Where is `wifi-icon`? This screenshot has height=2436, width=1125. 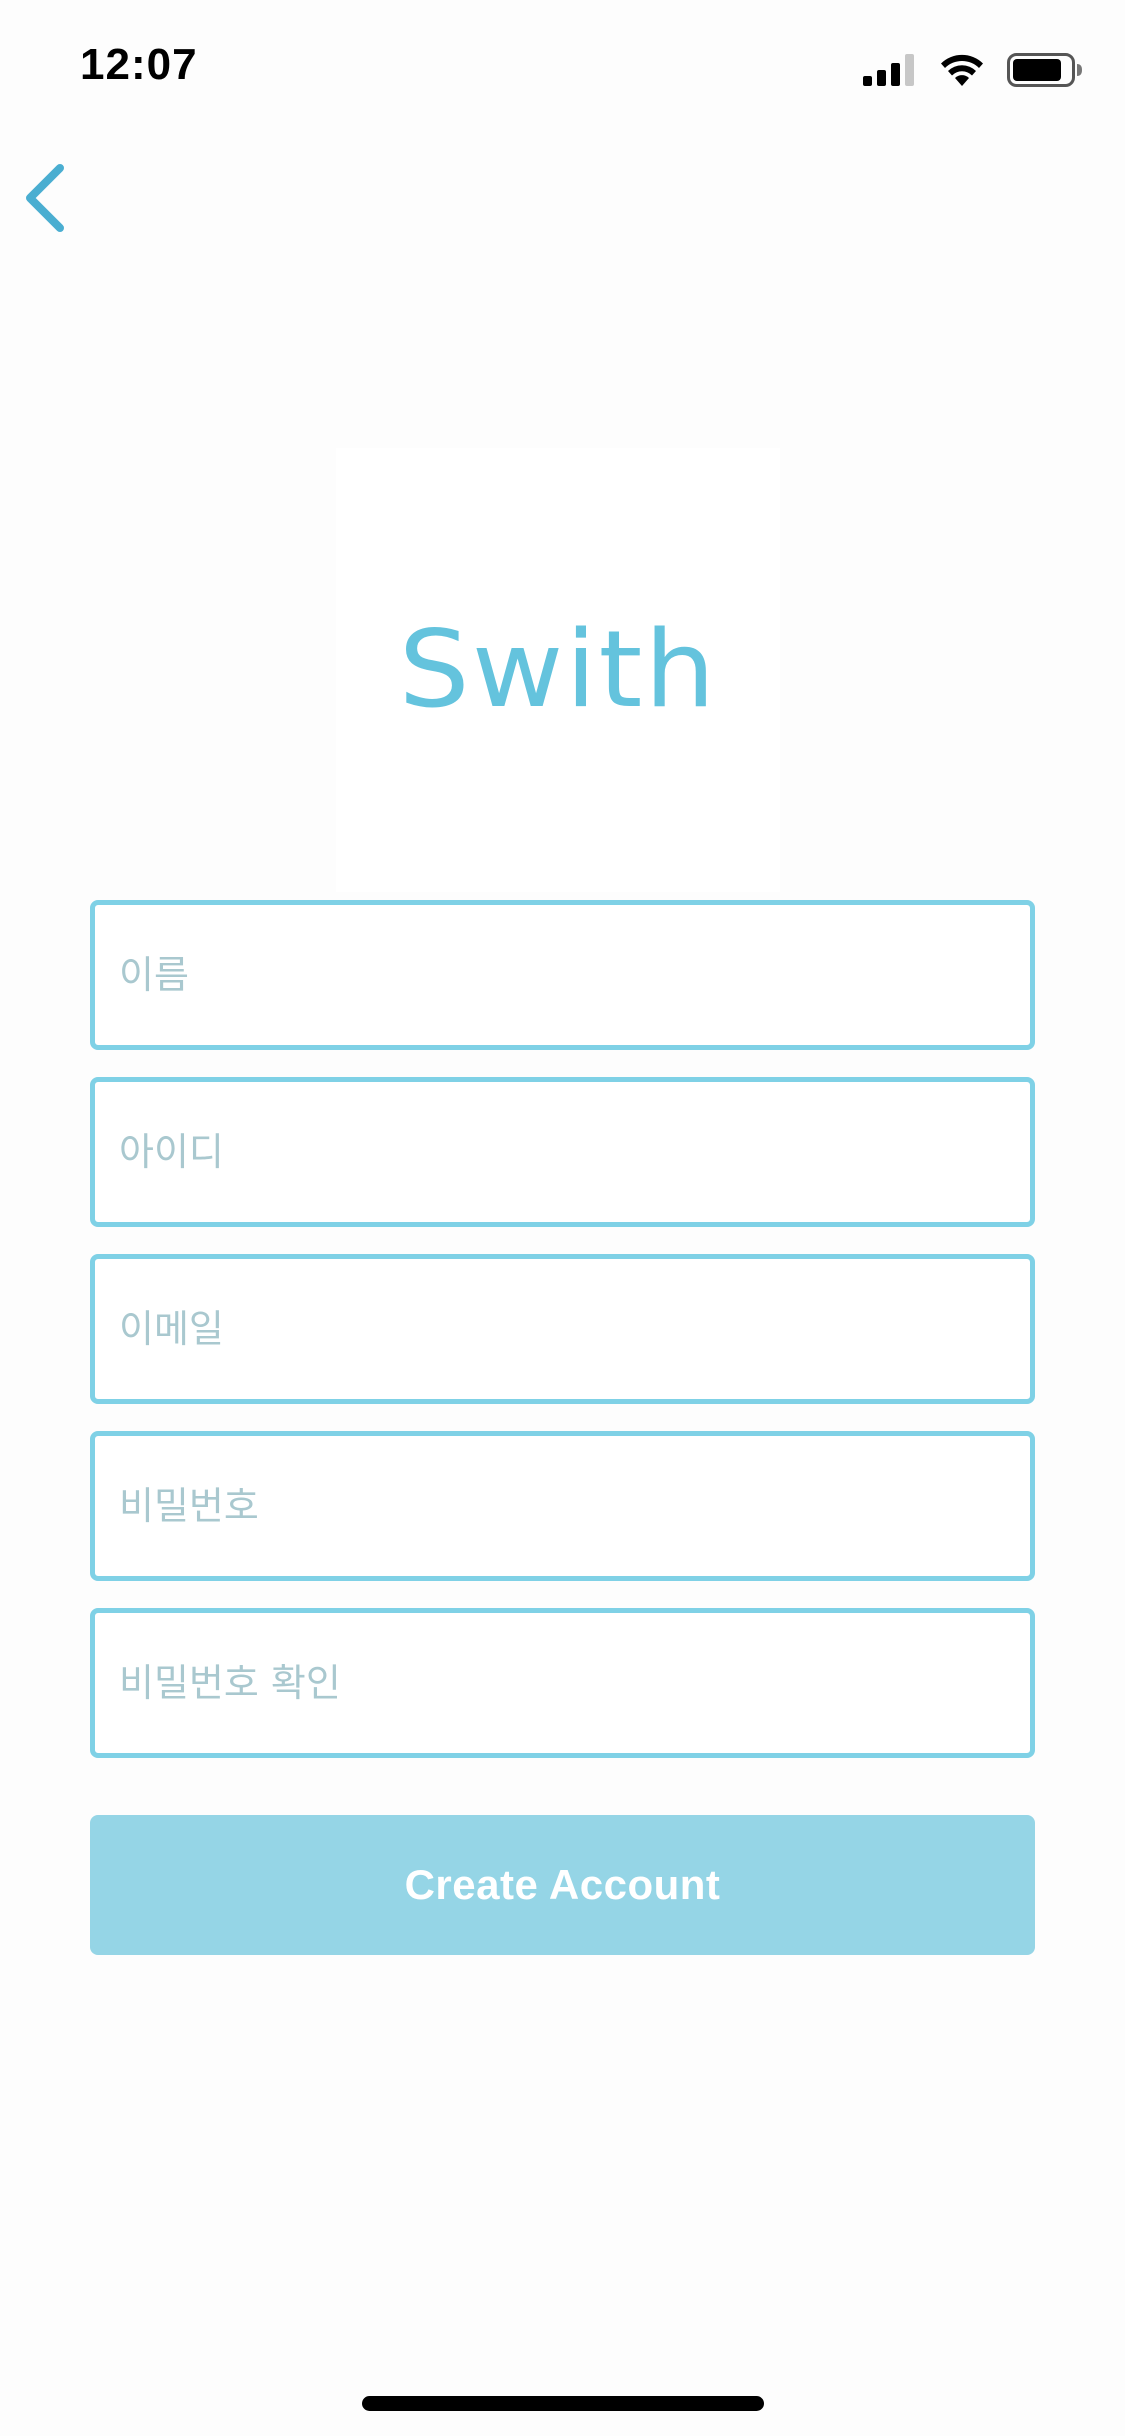
wifi-icon is located at coordinates (962, 70).